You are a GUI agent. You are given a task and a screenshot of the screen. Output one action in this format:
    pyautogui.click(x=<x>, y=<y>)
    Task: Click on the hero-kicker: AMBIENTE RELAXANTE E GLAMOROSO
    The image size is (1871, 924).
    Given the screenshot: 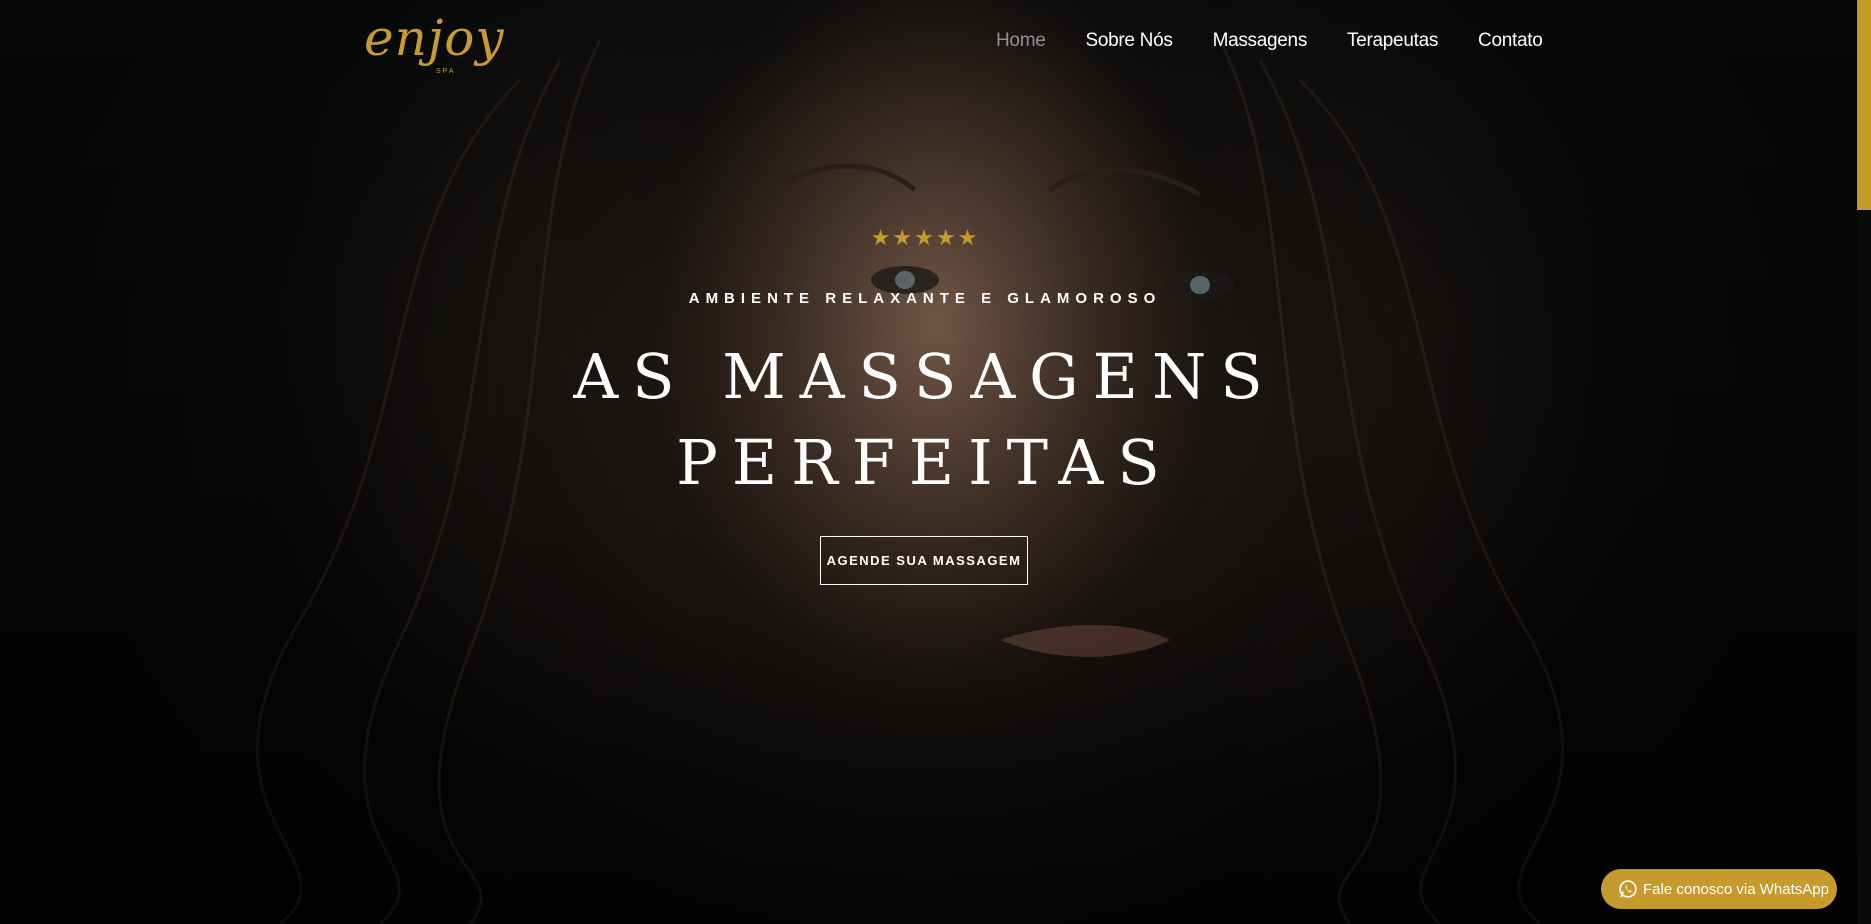 What is the action you would take?
    pyautogui.click(x=925, y=298)
    